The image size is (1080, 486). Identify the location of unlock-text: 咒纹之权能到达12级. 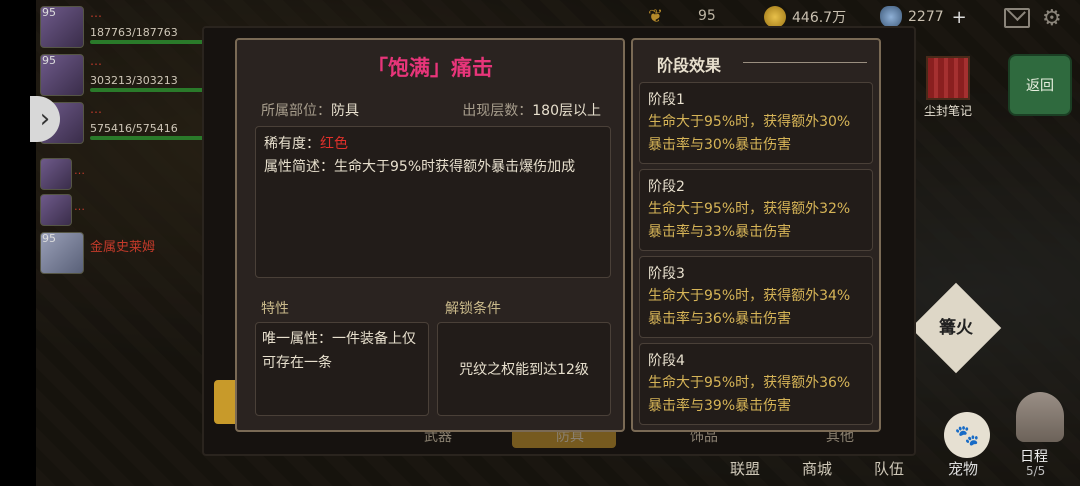
(524, 370).